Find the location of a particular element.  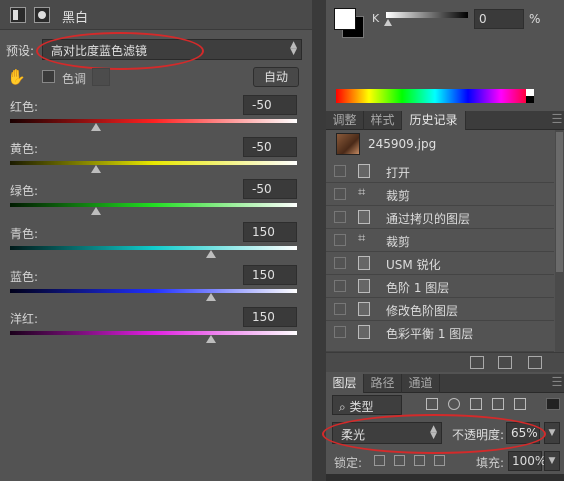

reds-value-input: -50 is located at coordinates (270, 105).